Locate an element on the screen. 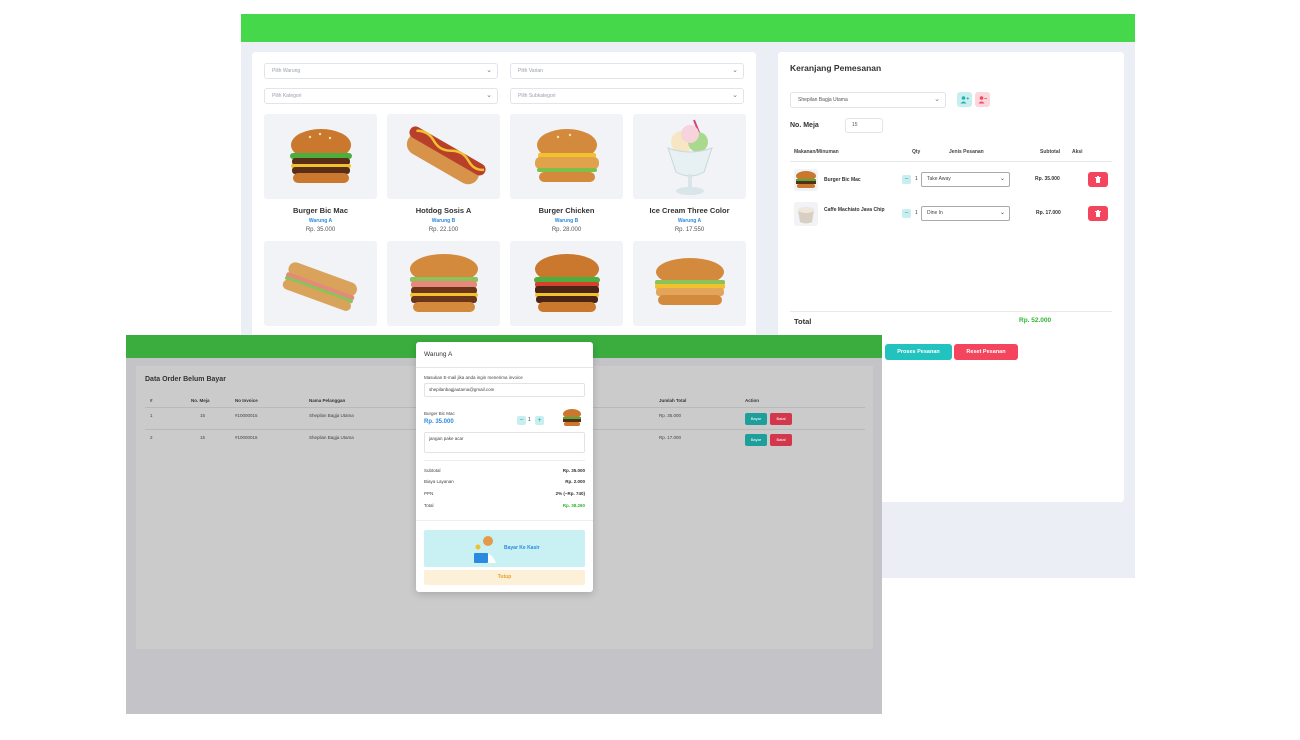 This screenshot has width=1300, height=740. footer-divider is located at coordinates (504, 520).